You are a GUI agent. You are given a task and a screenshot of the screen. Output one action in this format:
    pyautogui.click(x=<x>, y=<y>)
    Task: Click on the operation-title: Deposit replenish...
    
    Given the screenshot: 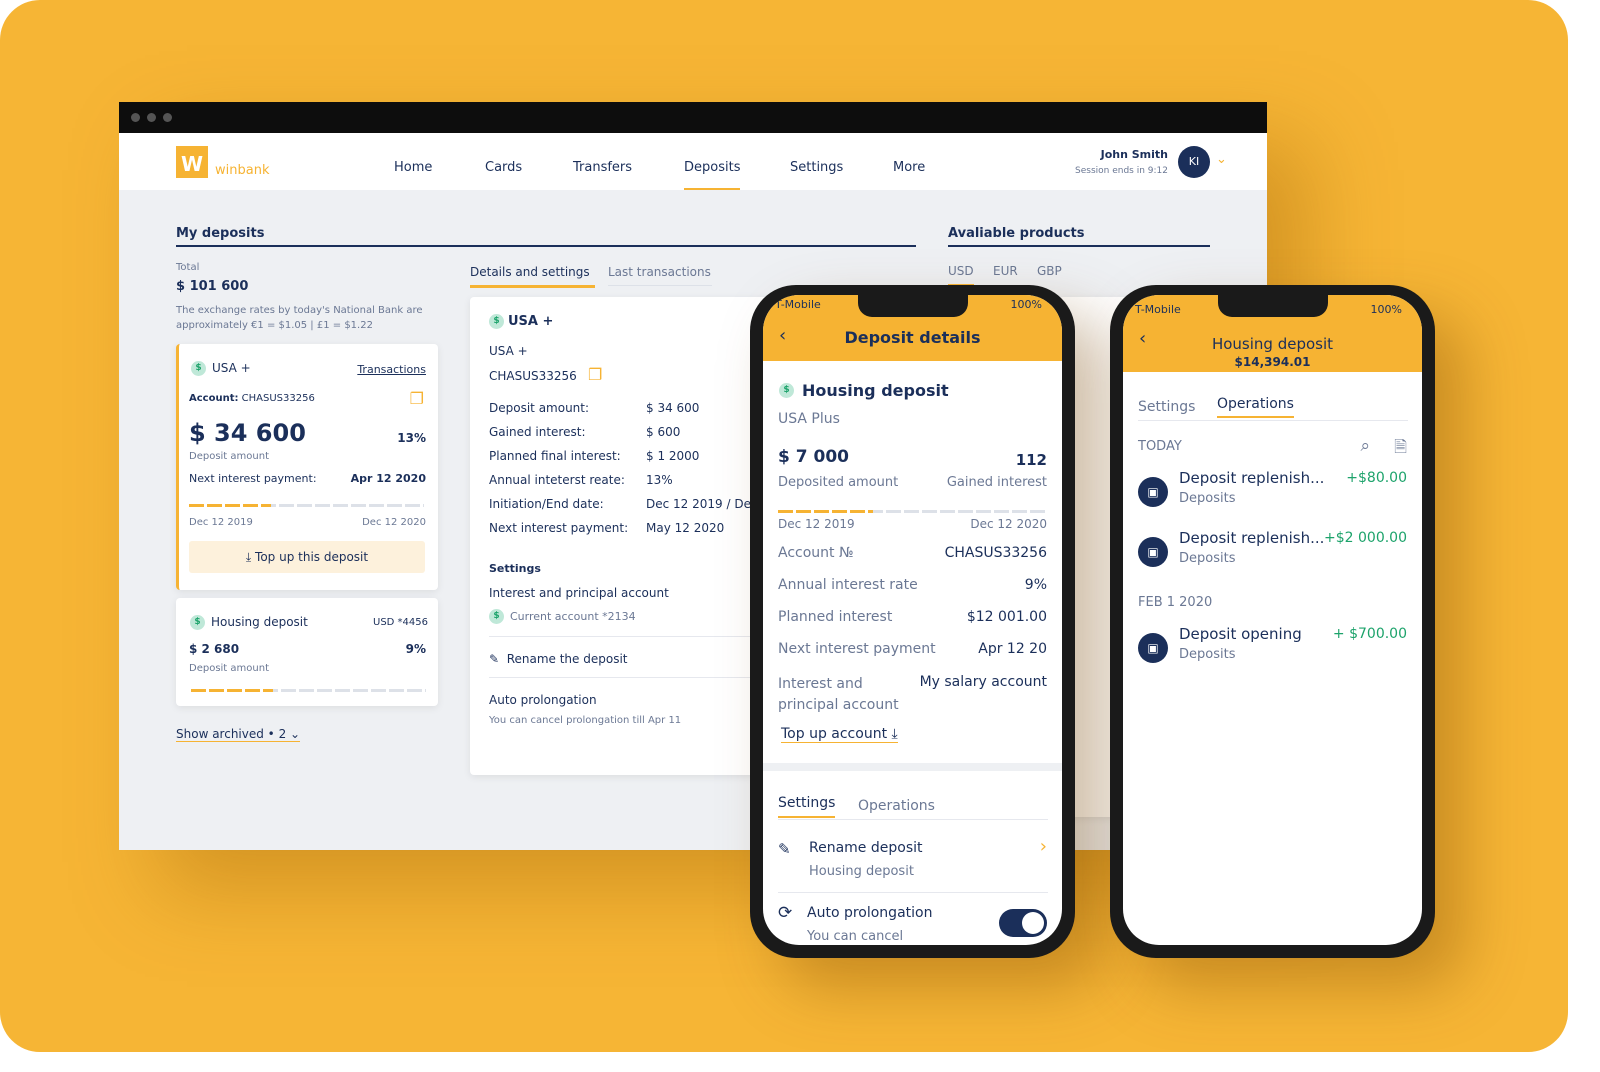 What is the action you would take?
    pyautogui.click(x=1252, y=478)
    